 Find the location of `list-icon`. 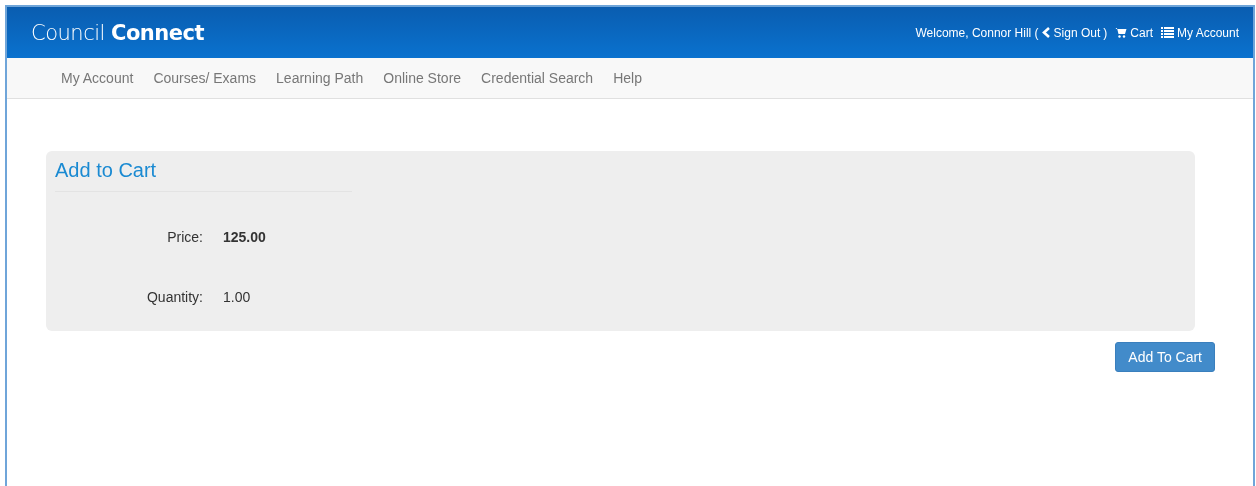

list-icon is located at coordinates (1167, 32).